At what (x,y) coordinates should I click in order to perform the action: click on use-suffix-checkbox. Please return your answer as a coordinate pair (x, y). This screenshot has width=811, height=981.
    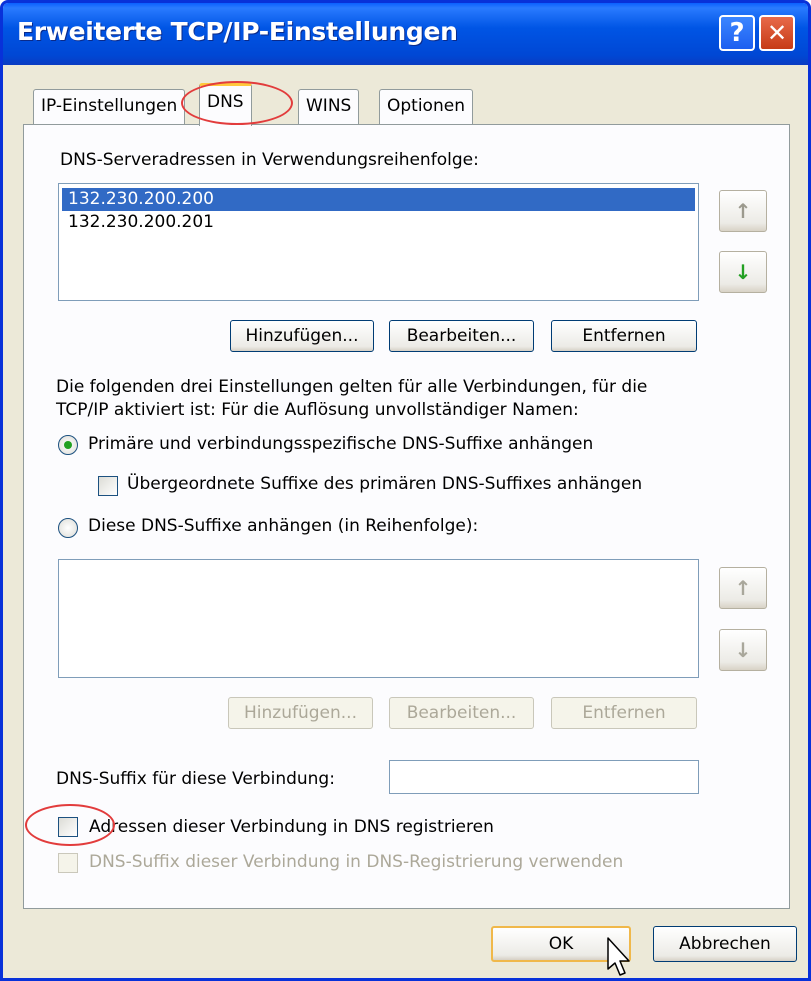
    Looking at the image, I should click on (68, 863).